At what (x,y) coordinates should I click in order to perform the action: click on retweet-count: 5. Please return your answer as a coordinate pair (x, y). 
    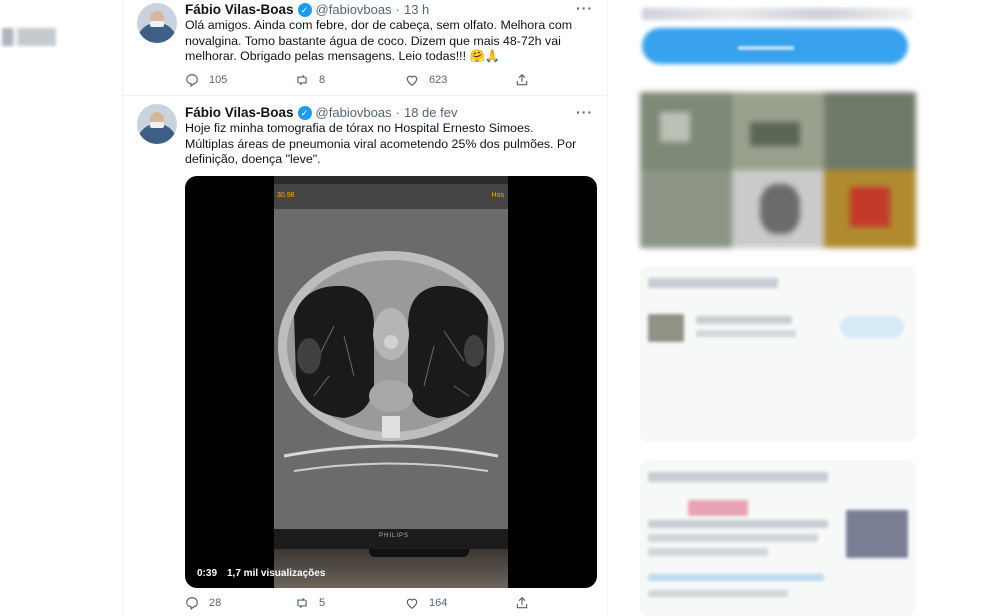
    Looking at the image, I should click on (322, 603).